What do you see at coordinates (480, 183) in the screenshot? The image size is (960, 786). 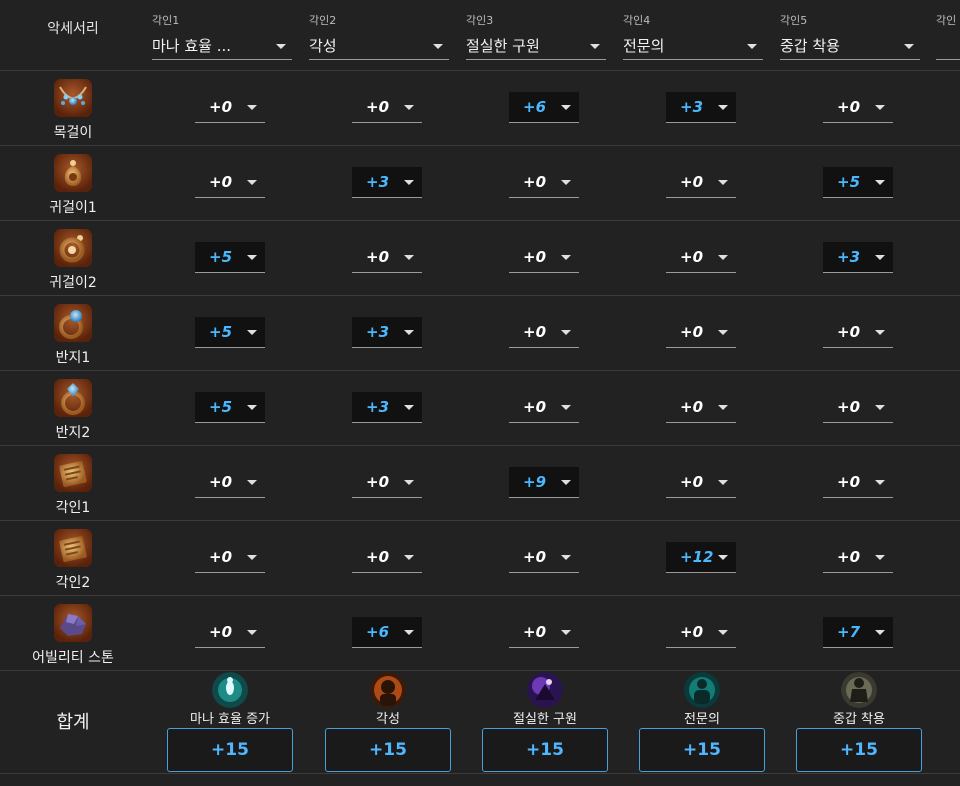 I see `accessory-row-earring-1: 귀걸이1 +0 +3 +0 +0 +5` at bounding box center [480, 183].